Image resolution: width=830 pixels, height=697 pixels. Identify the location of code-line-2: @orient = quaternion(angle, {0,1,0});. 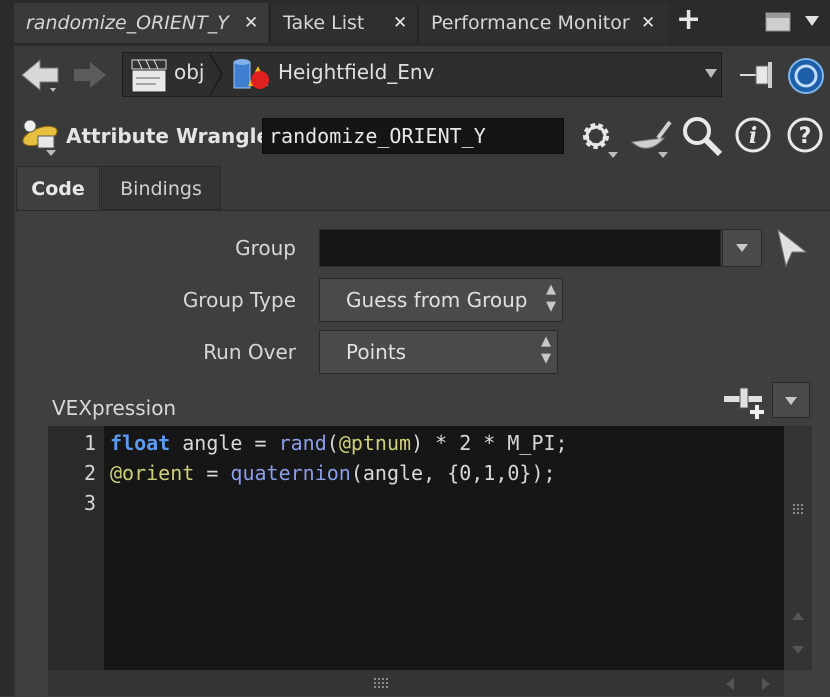
(333, 473).